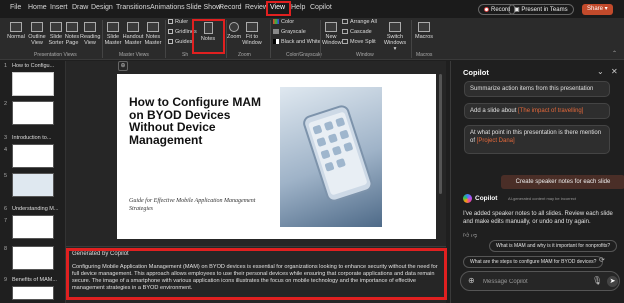  Describe the element at coordinates (614, 53) in the screenshot. I see `collapse-ribbon-icon: ⌃` at that location.